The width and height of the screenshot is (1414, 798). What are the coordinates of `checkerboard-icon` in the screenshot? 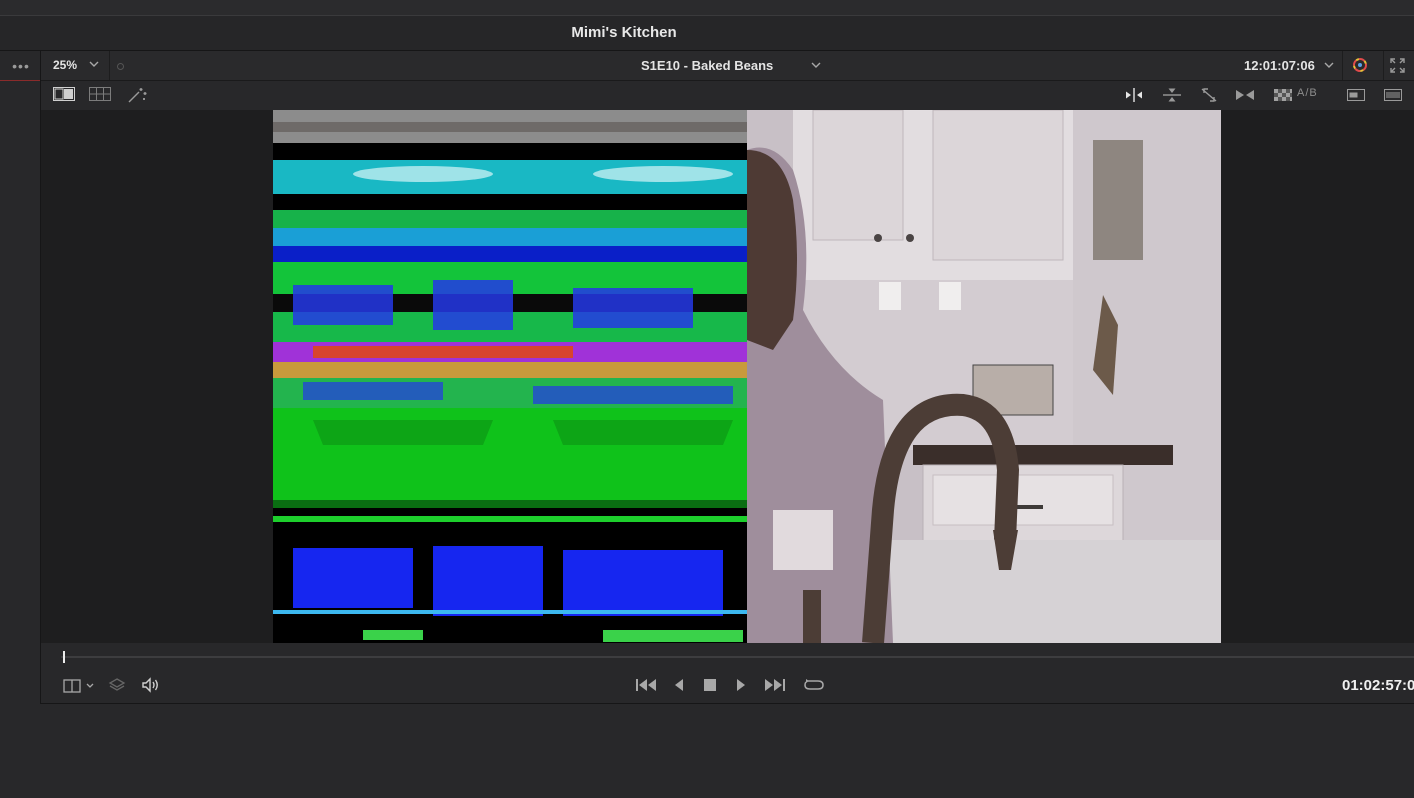 It's located at (1283, 95).